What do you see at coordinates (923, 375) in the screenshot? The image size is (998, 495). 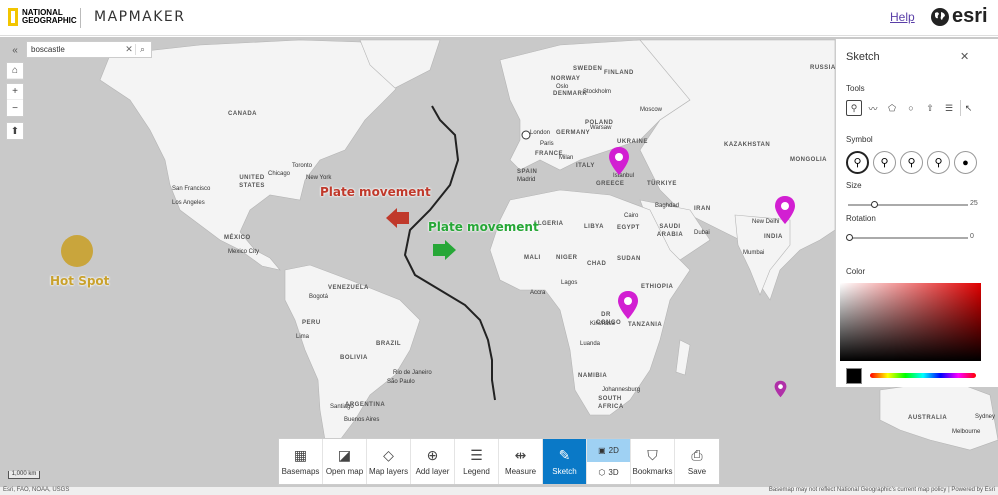 I see `hue-slider` at bounding box center [923, 375].